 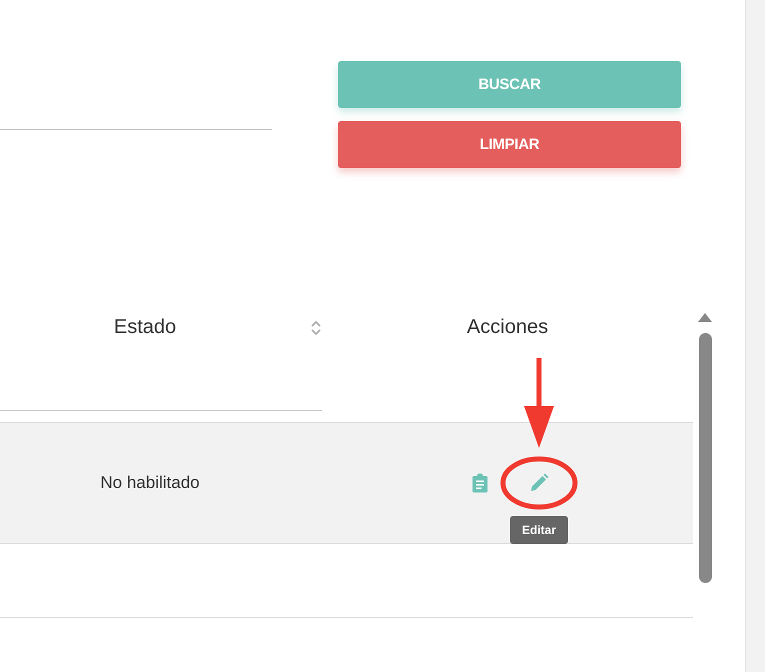 I want to click on scroll-up-icon, so click(x=705, y=317).